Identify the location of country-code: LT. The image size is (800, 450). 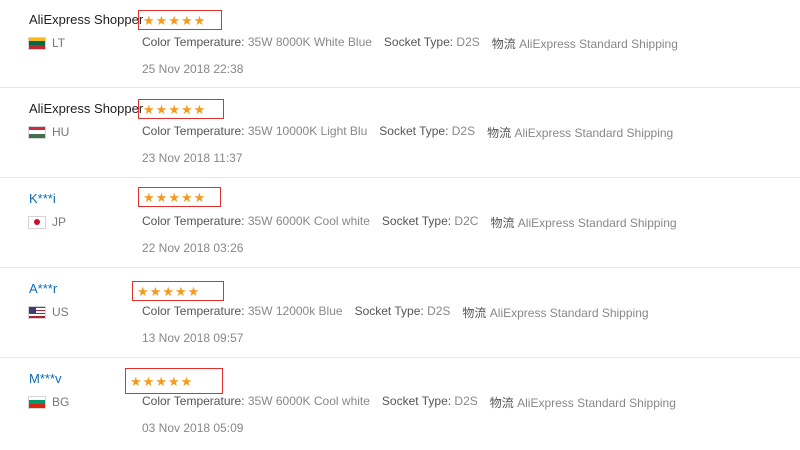
(59, 43).